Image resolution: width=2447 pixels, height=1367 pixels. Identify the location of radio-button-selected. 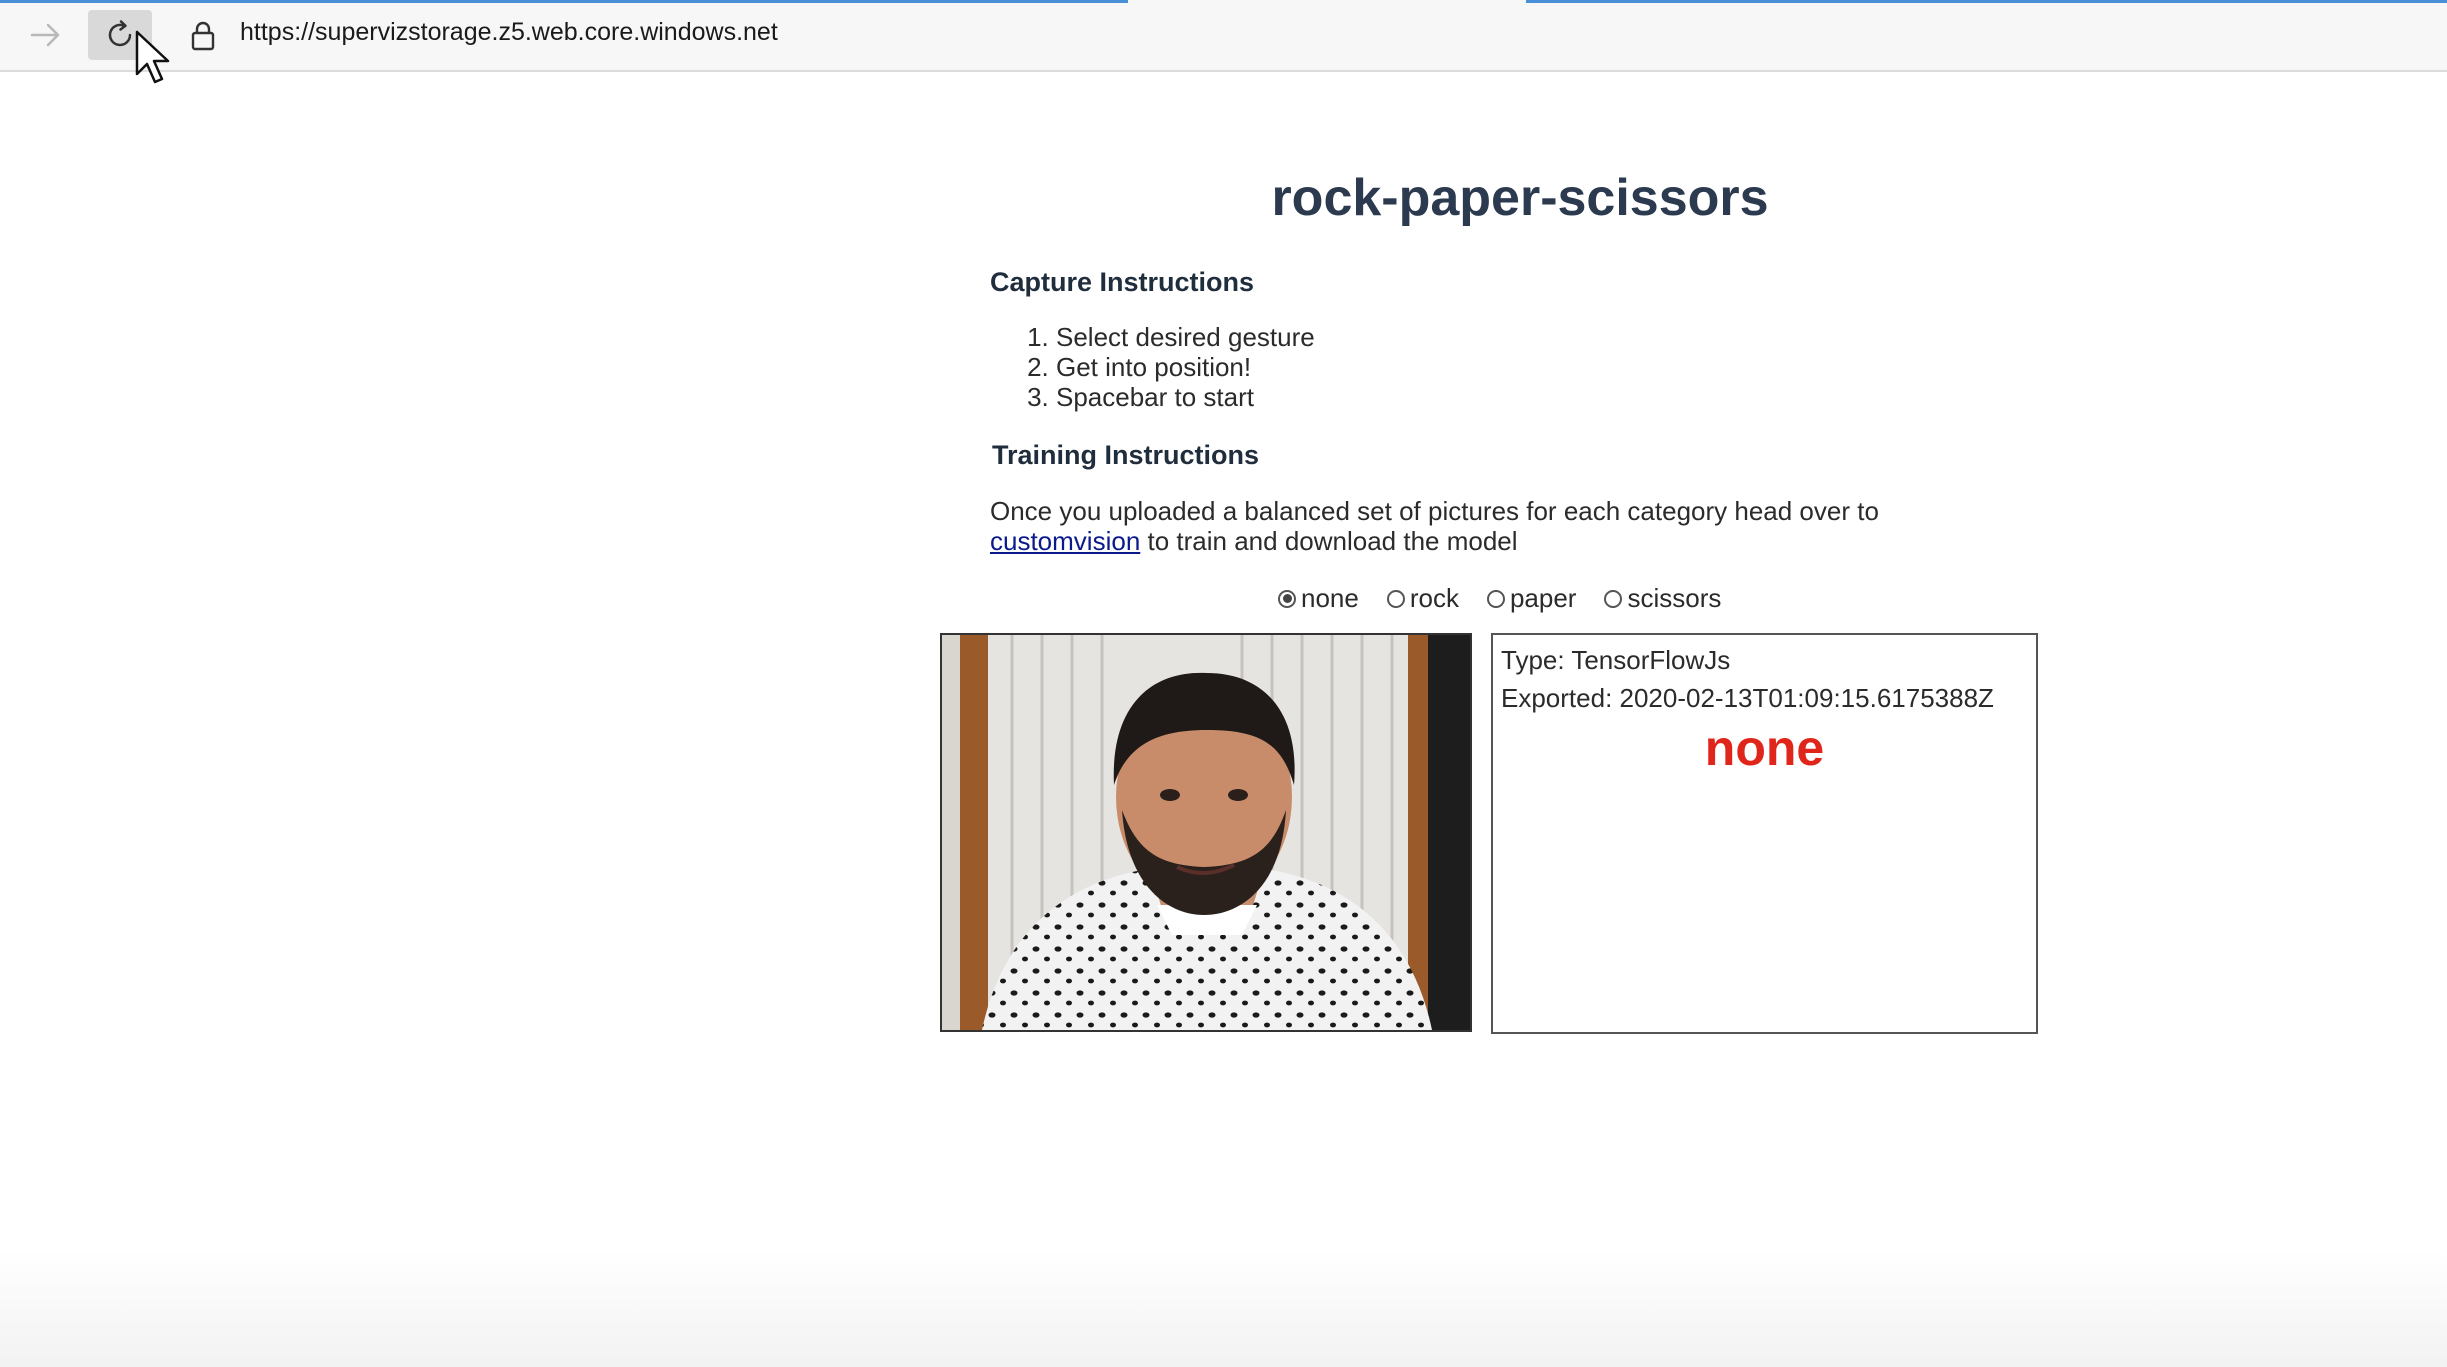
(1287, 598).